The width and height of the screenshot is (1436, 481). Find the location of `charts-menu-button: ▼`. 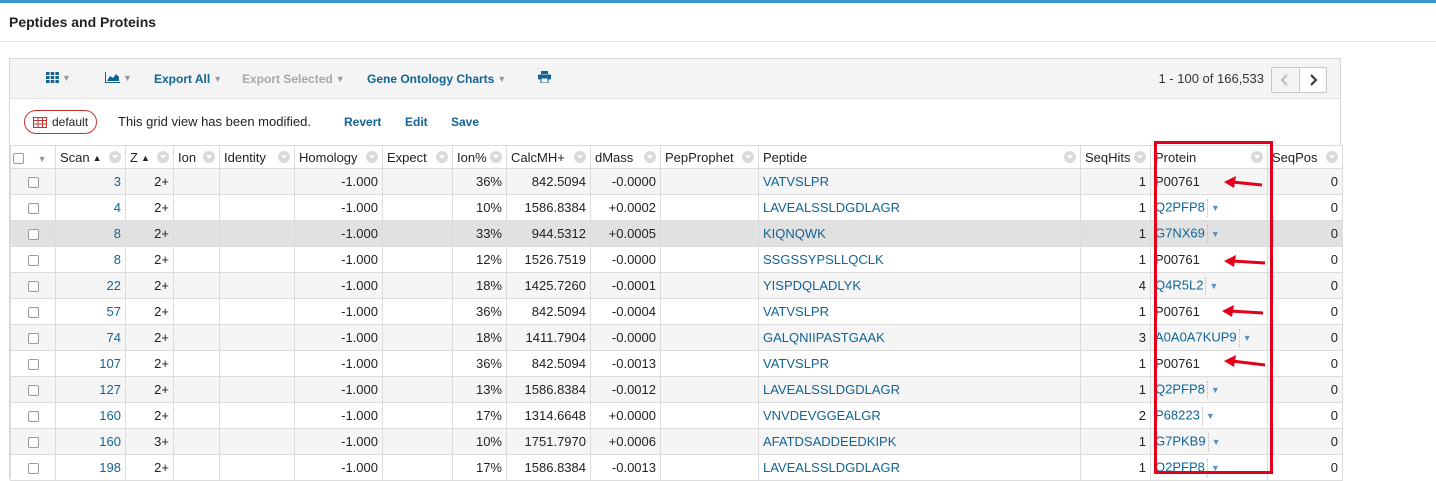

charts-menu-button: ▼ is located at coordinates (118, 78).